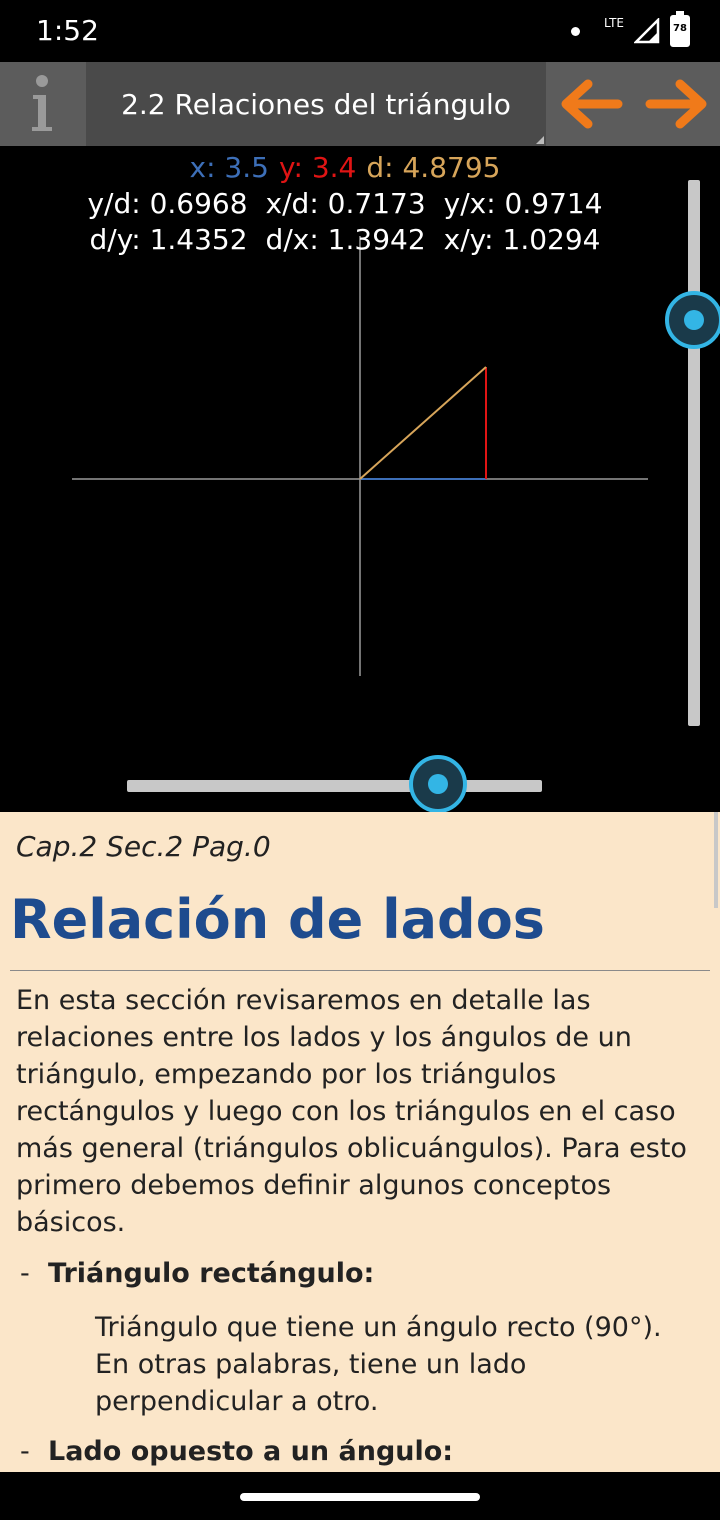 The height and width of the screenshot is (1520, 720). I want to click on network-type-label: LTE, so click(614, 23).